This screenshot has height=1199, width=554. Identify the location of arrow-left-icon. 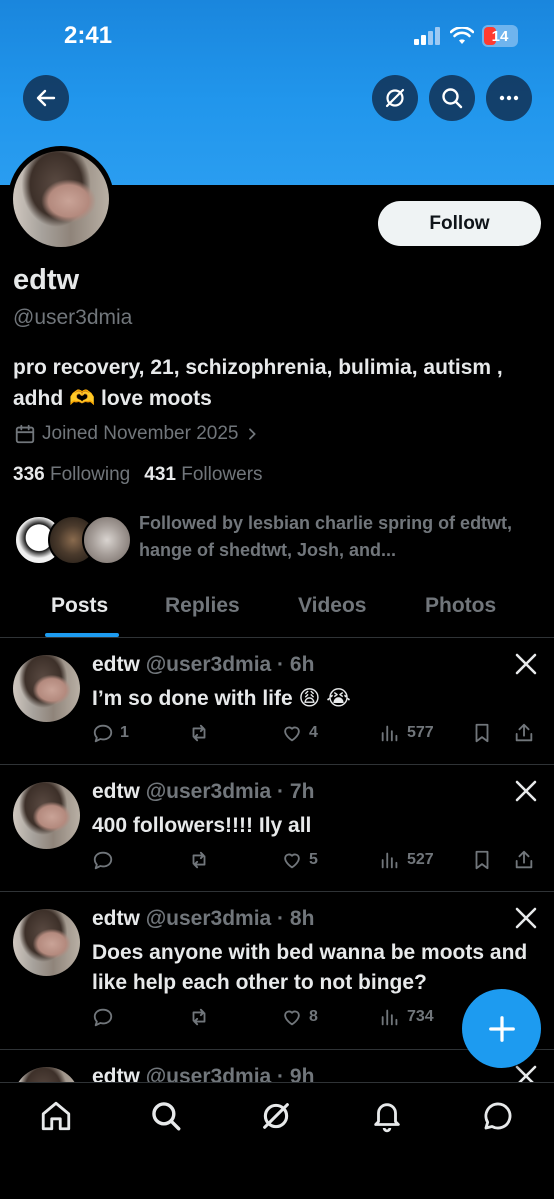
(46, 98).